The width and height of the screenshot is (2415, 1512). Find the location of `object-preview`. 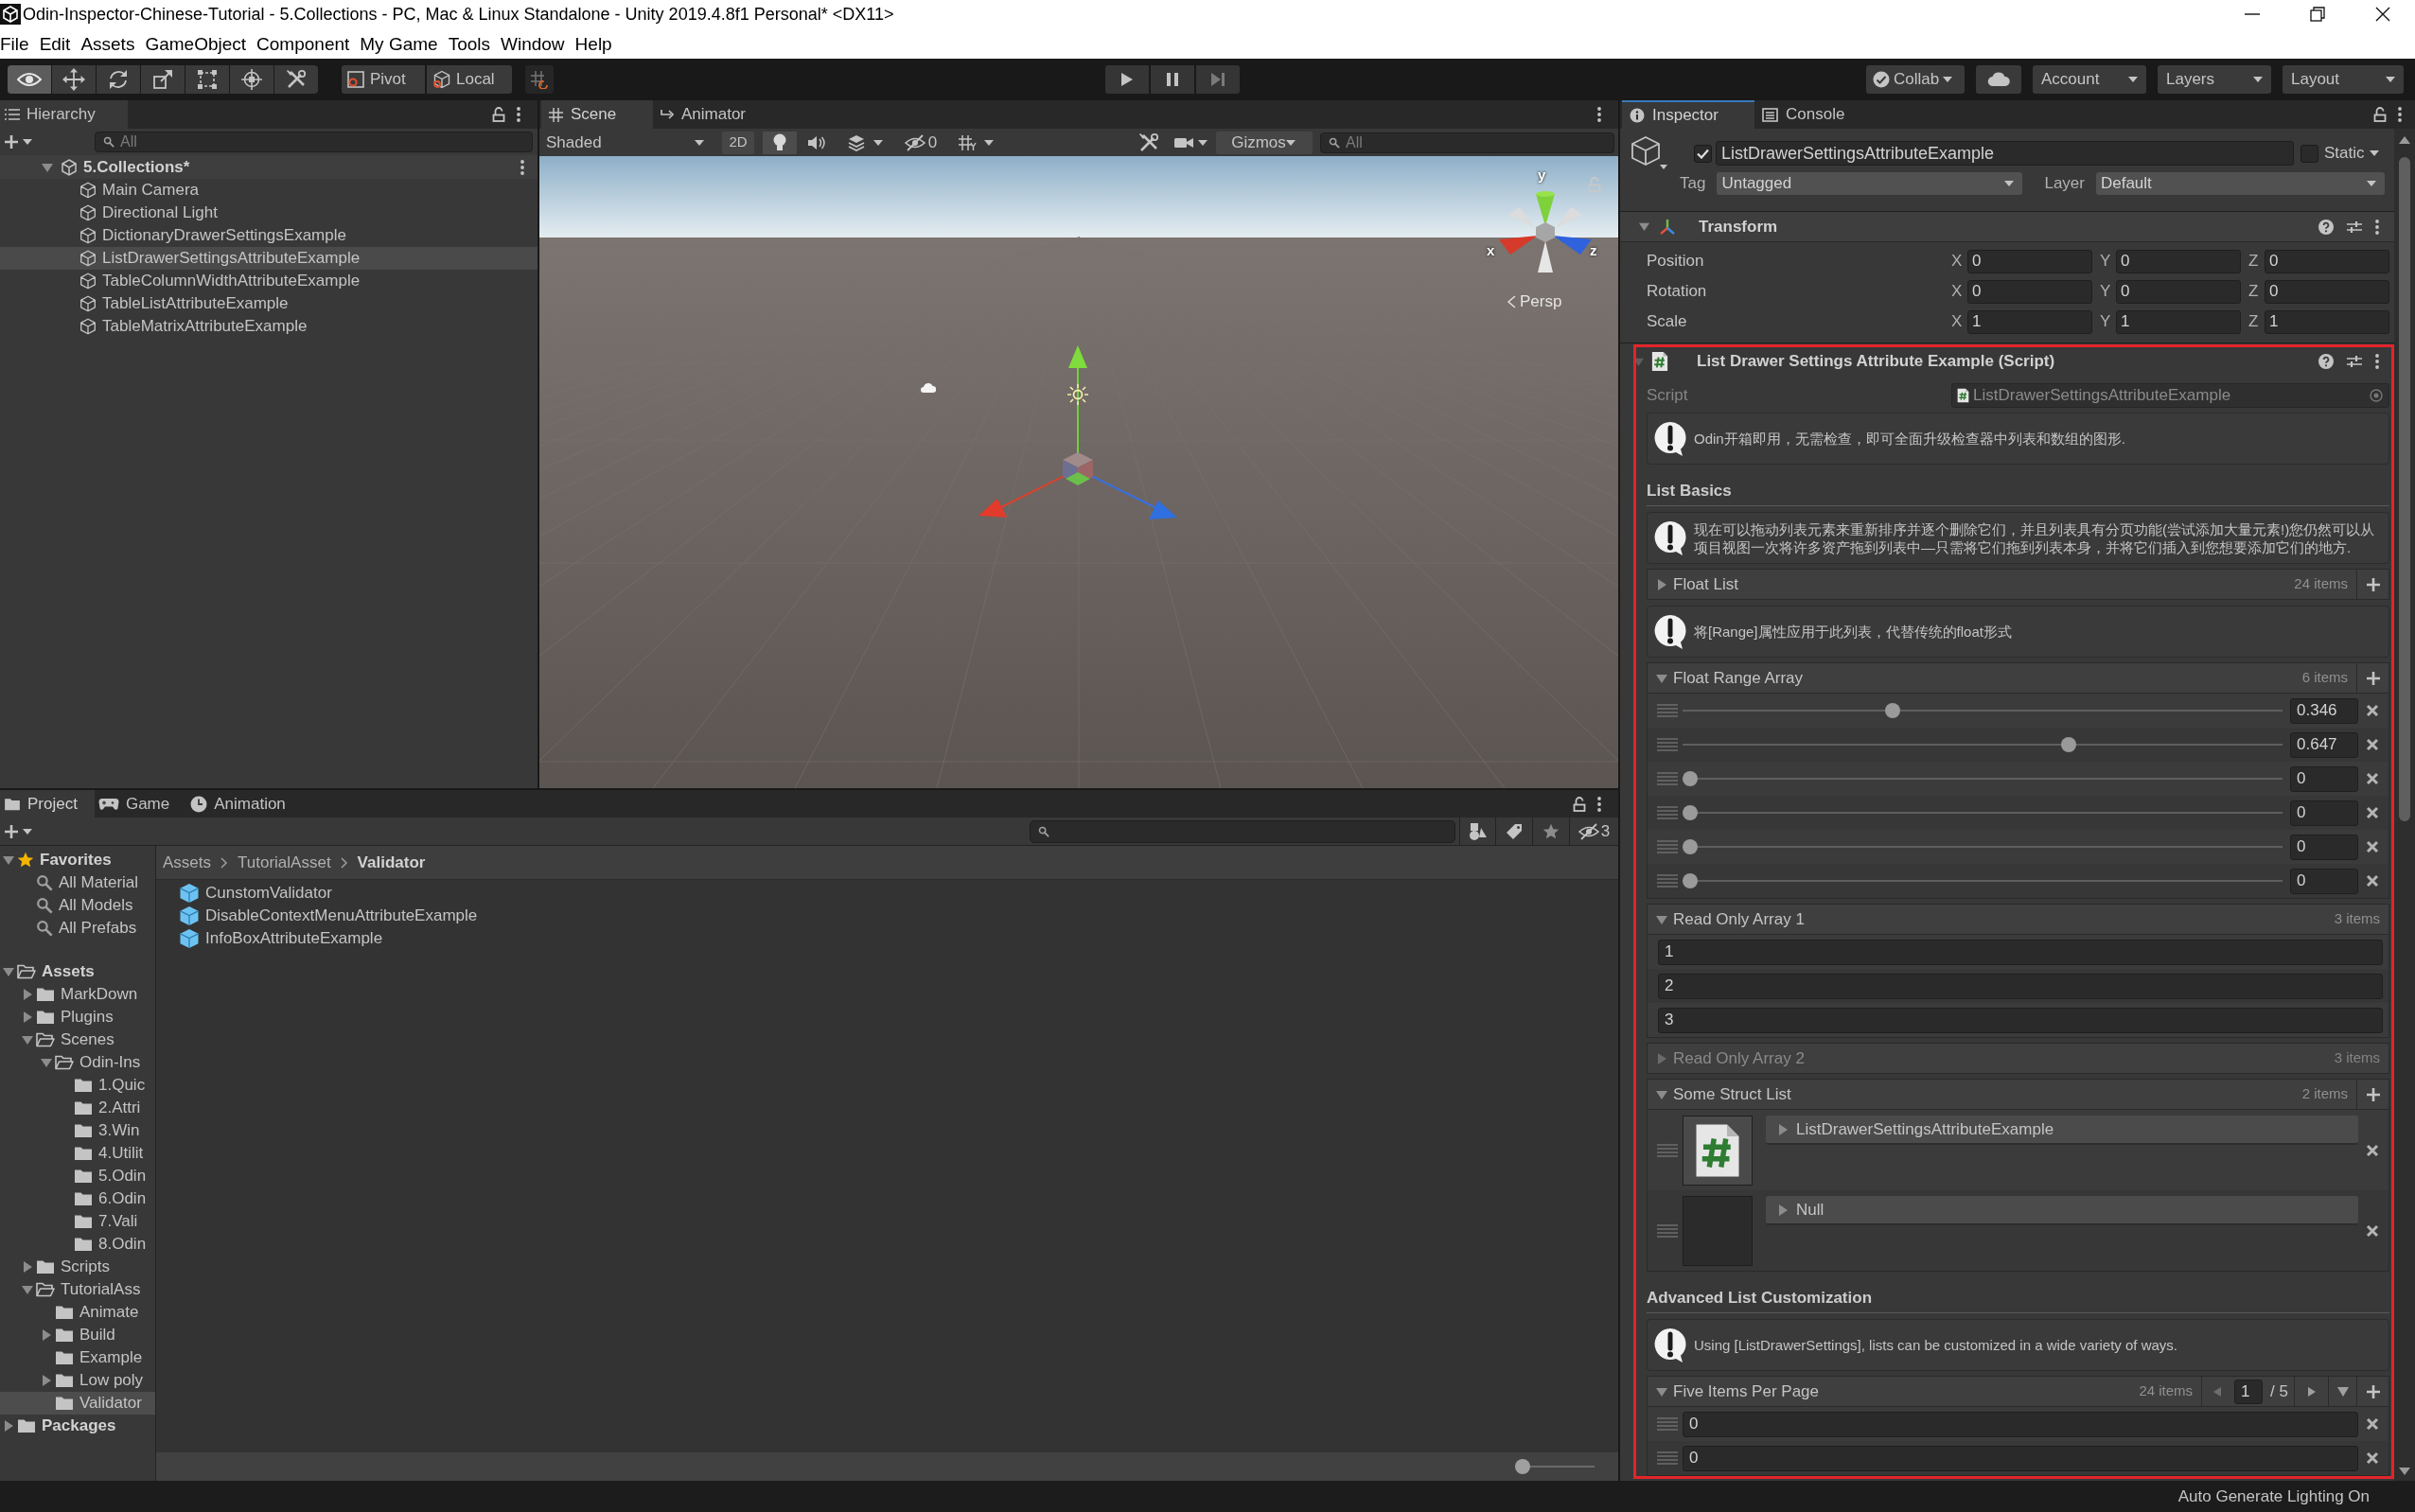

object-preview is located at coordinates (1718, 1151).